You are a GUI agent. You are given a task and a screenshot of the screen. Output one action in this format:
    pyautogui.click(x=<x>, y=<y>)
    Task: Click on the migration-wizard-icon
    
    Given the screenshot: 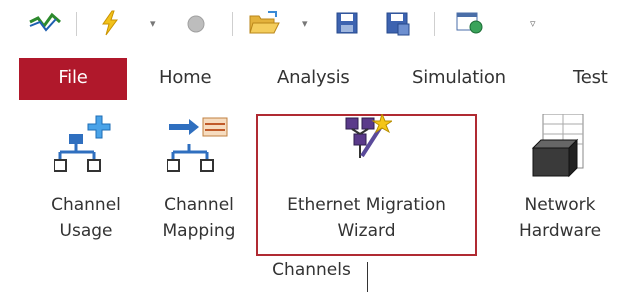 What is the action you would take?
    pyautogui.click(x=369, y=139)
    